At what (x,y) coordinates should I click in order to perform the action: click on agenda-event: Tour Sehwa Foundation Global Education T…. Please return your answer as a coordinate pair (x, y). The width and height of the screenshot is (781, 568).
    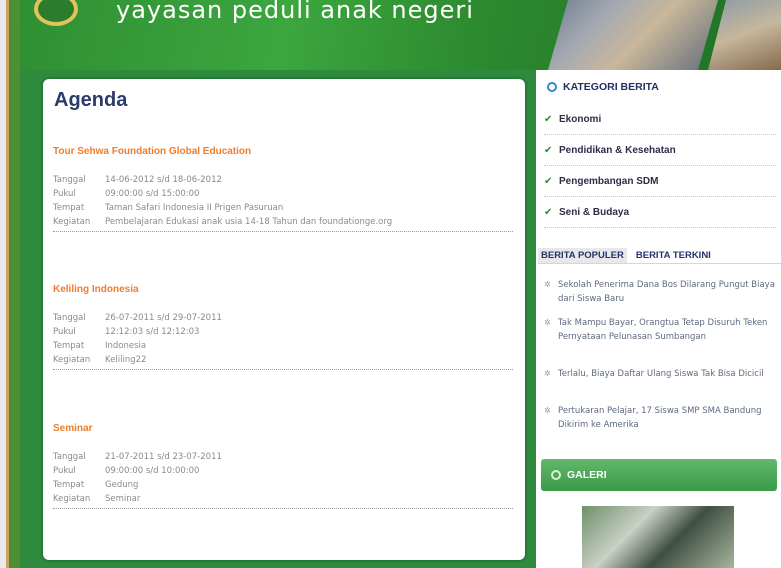
    Looking at the image, I should click on (283, 189).